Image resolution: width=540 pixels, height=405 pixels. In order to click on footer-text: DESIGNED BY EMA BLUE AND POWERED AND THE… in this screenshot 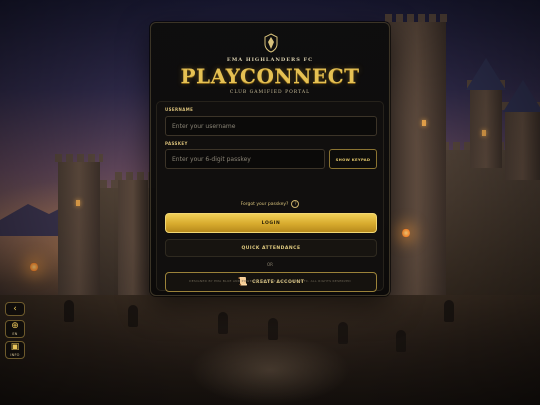, I will do `click(270, 281)`.